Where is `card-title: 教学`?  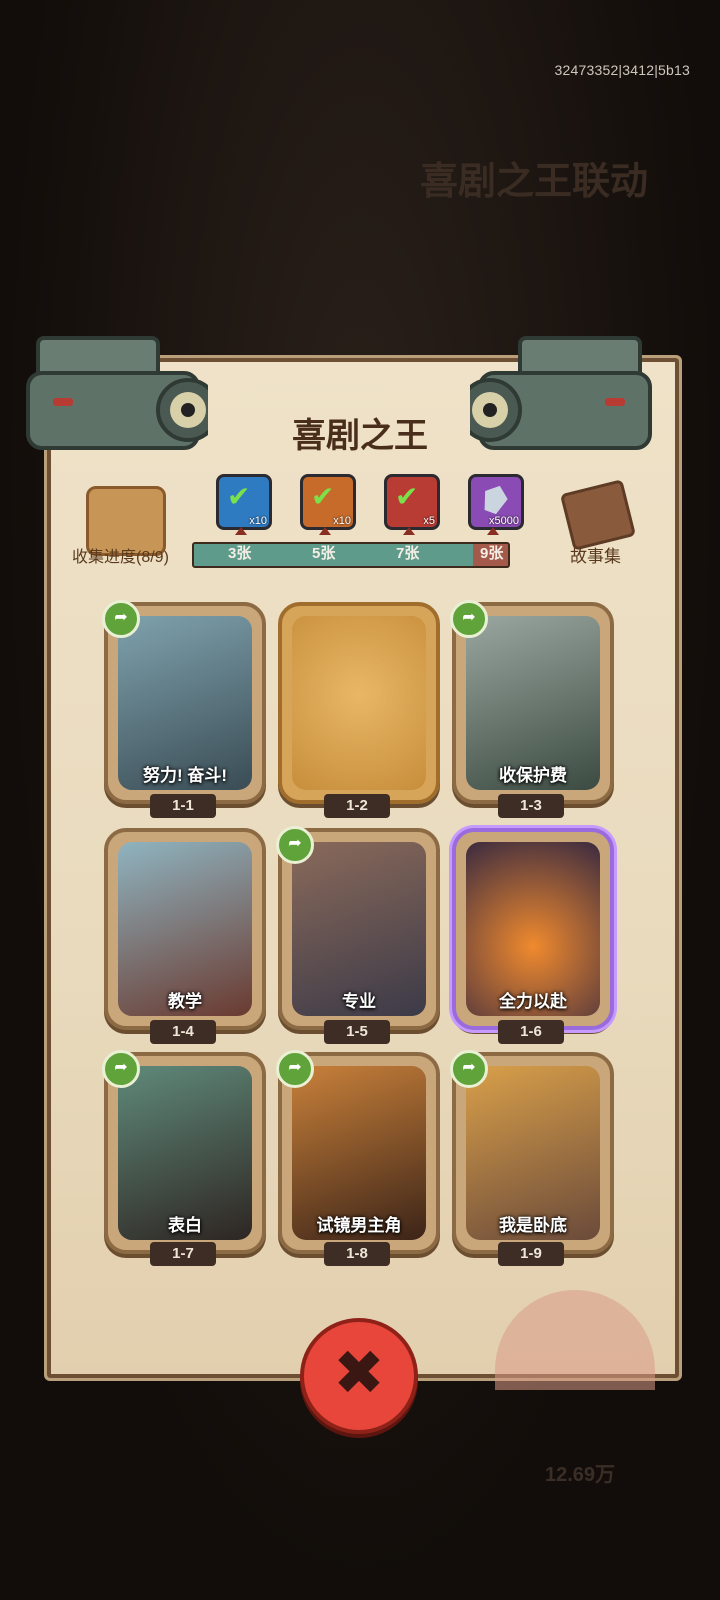 card-title: 教学 is located at coordinates (185, 1001).